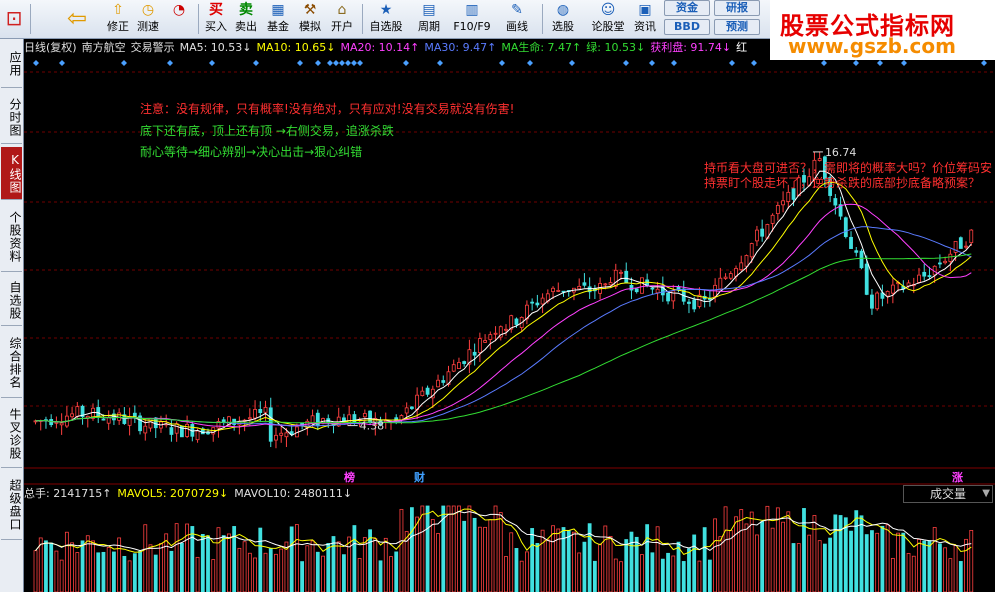 The image size is (995, 592). I want to click on bbd-pill: BBD, so click(687, 27).